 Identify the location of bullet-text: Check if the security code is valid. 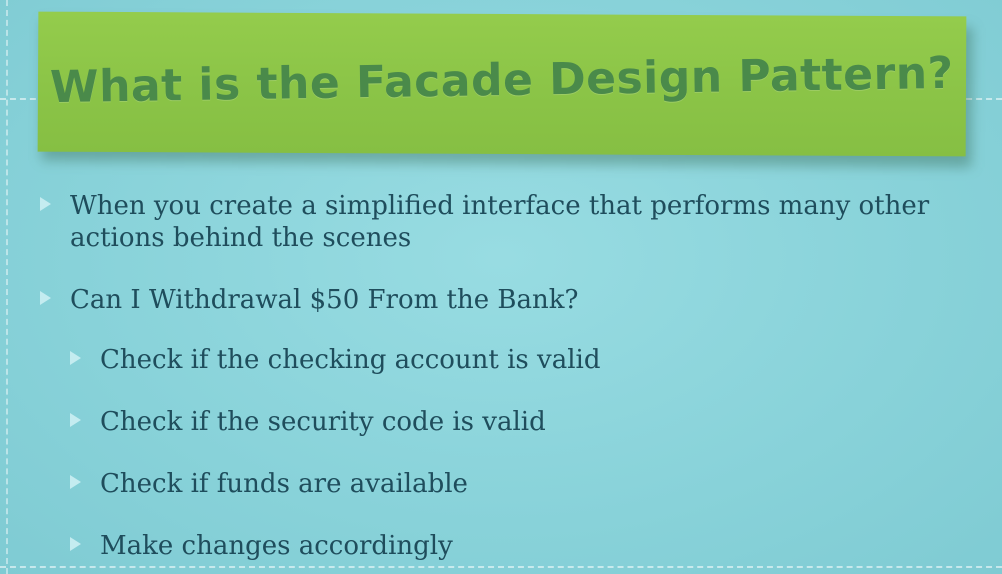
(323, 422).